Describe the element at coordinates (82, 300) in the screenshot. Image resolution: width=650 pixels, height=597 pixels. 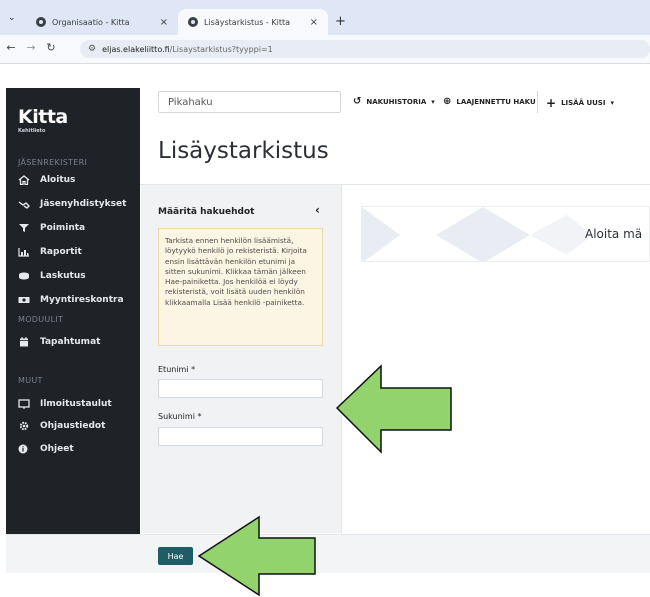
I see `sidebar-item-label: Myyntireskontra` at that location.